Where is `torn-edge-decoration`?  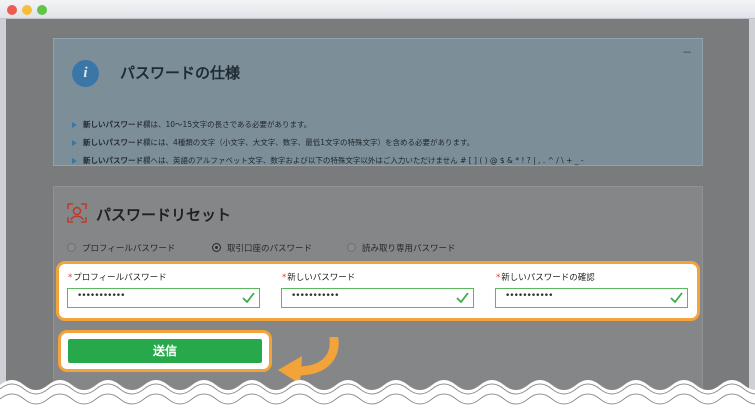
torn-edge-decoration is located at coordinates (377, 398).